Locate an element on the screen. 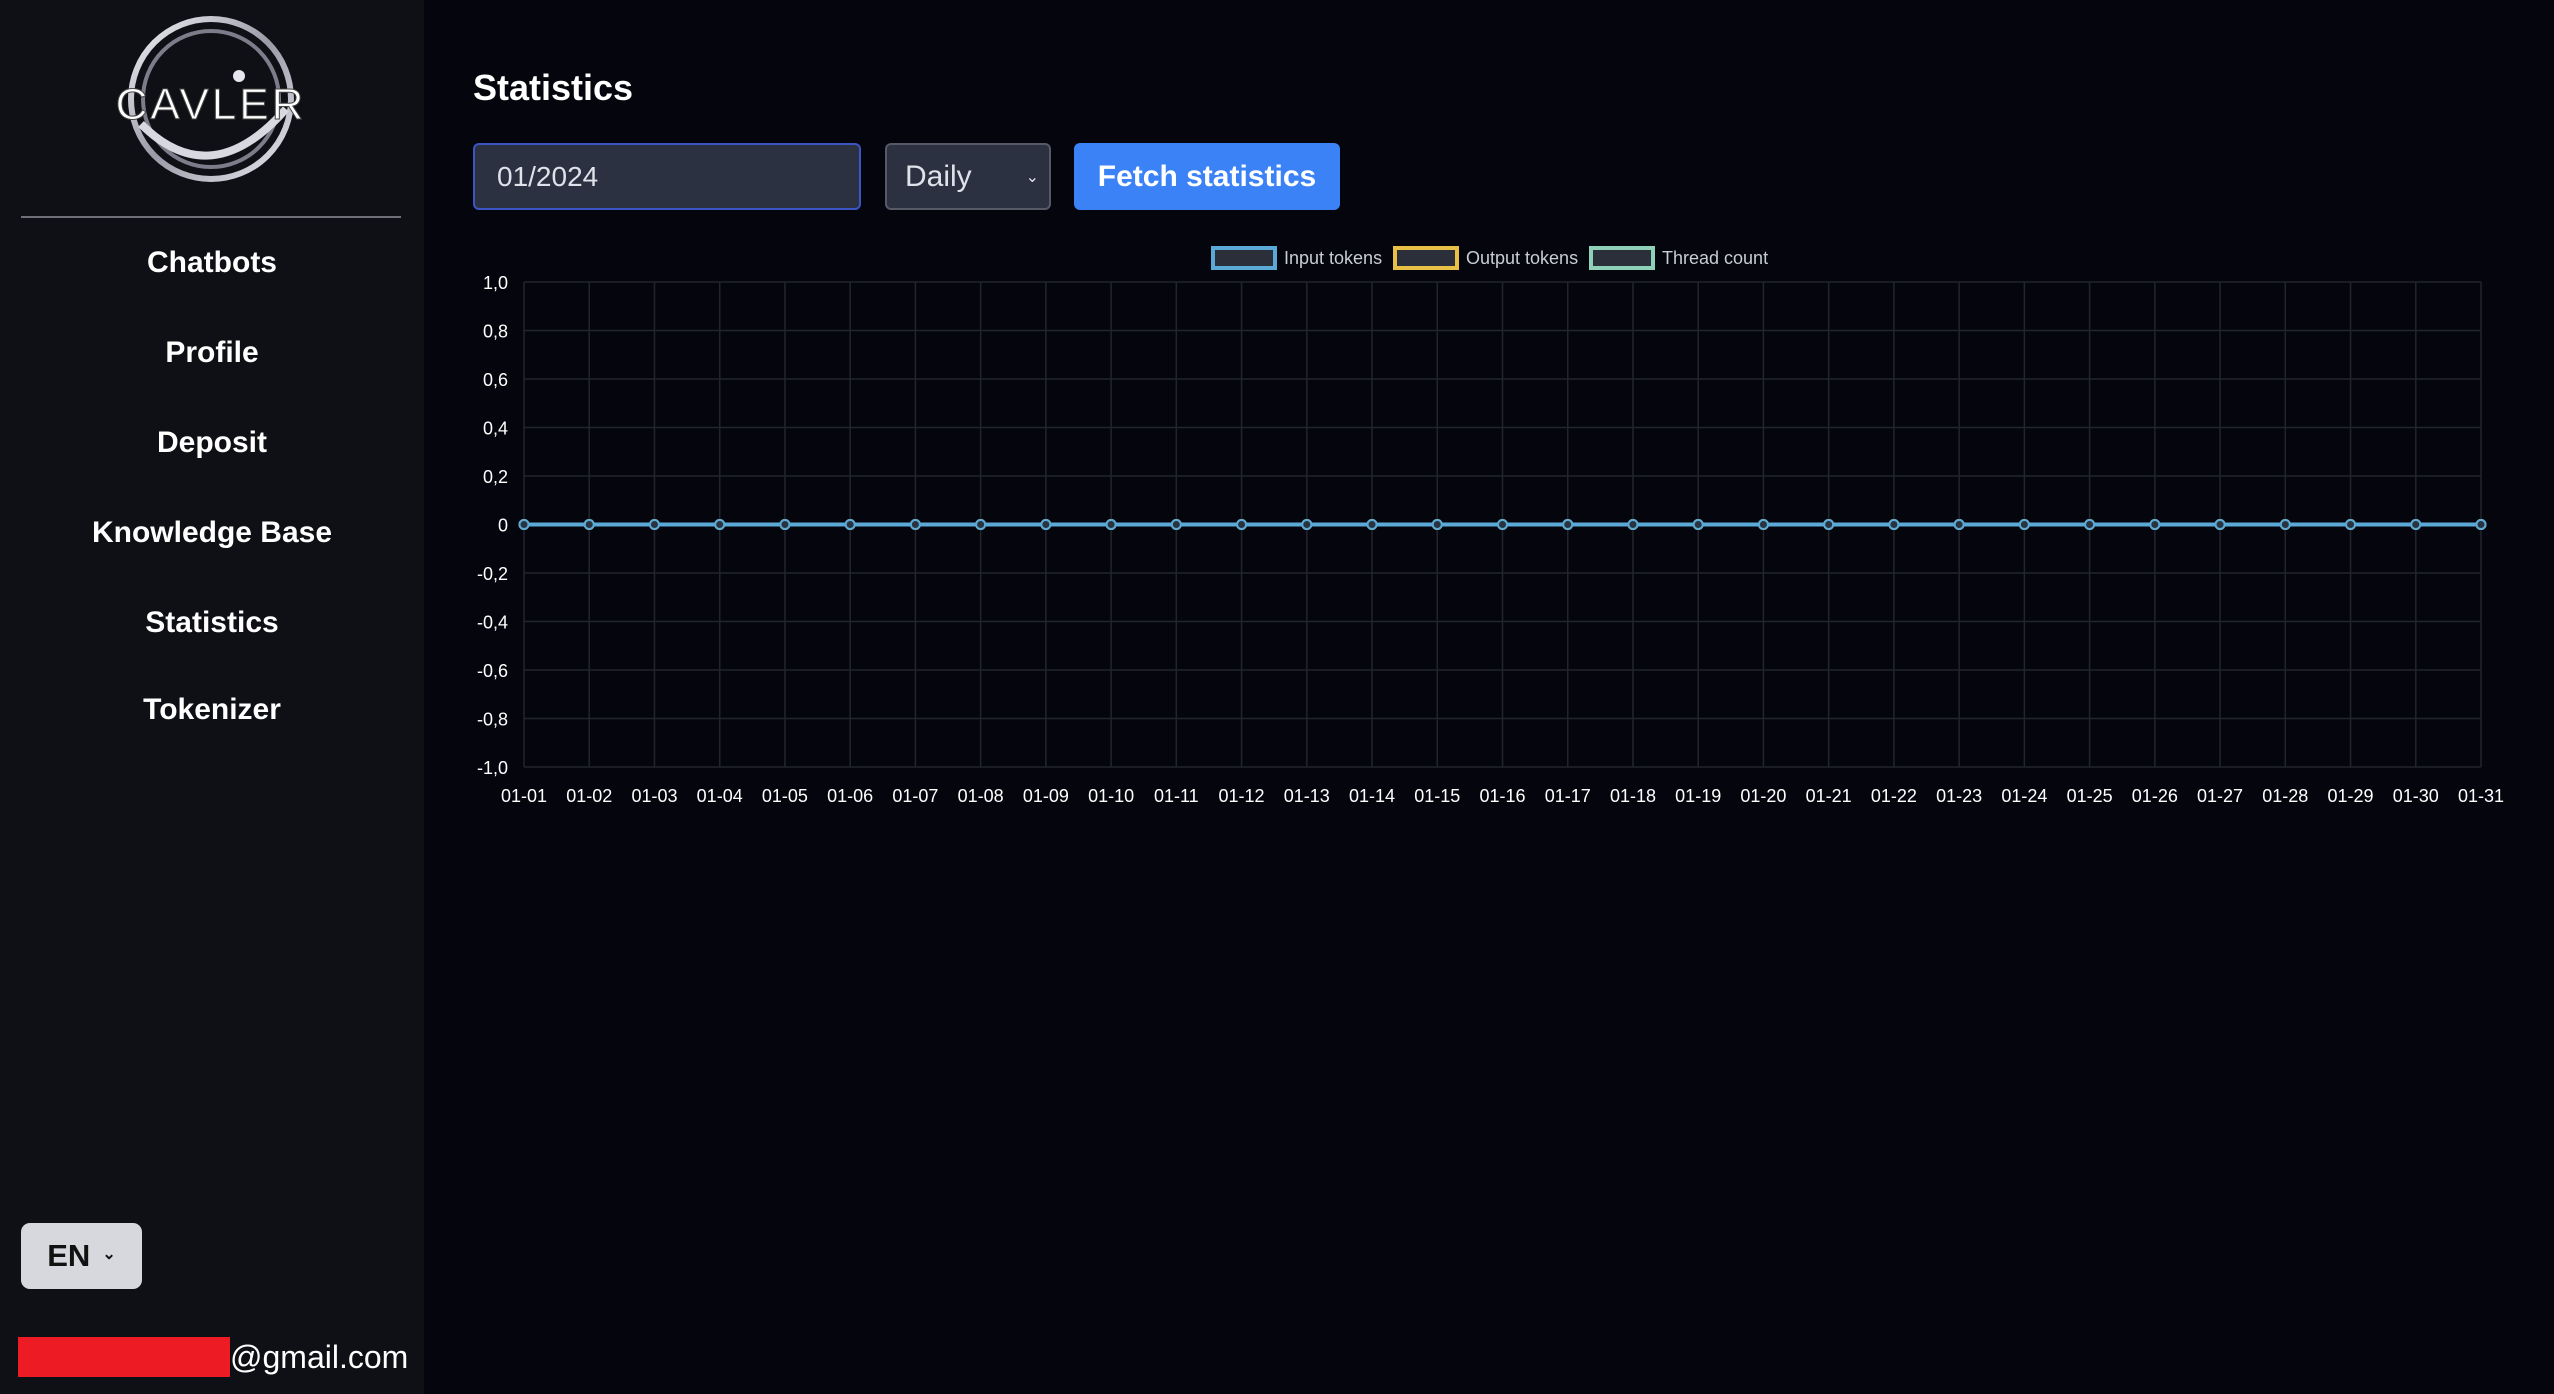  x-tick-label: 01-13 is located at coordinates (1307, 796).